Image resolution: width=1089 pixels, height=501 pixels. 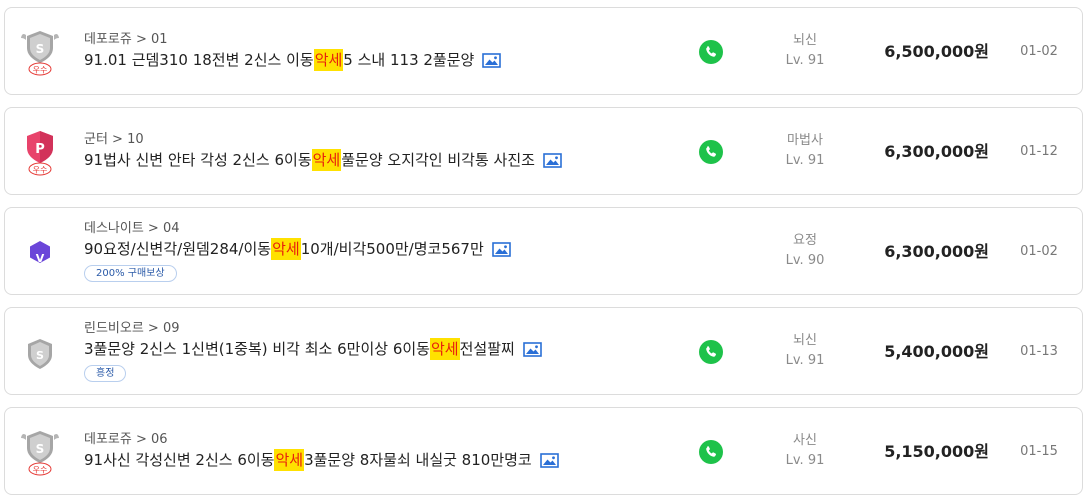 What do you see at coordinates (805, 260) in the screenshot?
I see `character-level: Lv. 90` at bounding box center [805, 260].